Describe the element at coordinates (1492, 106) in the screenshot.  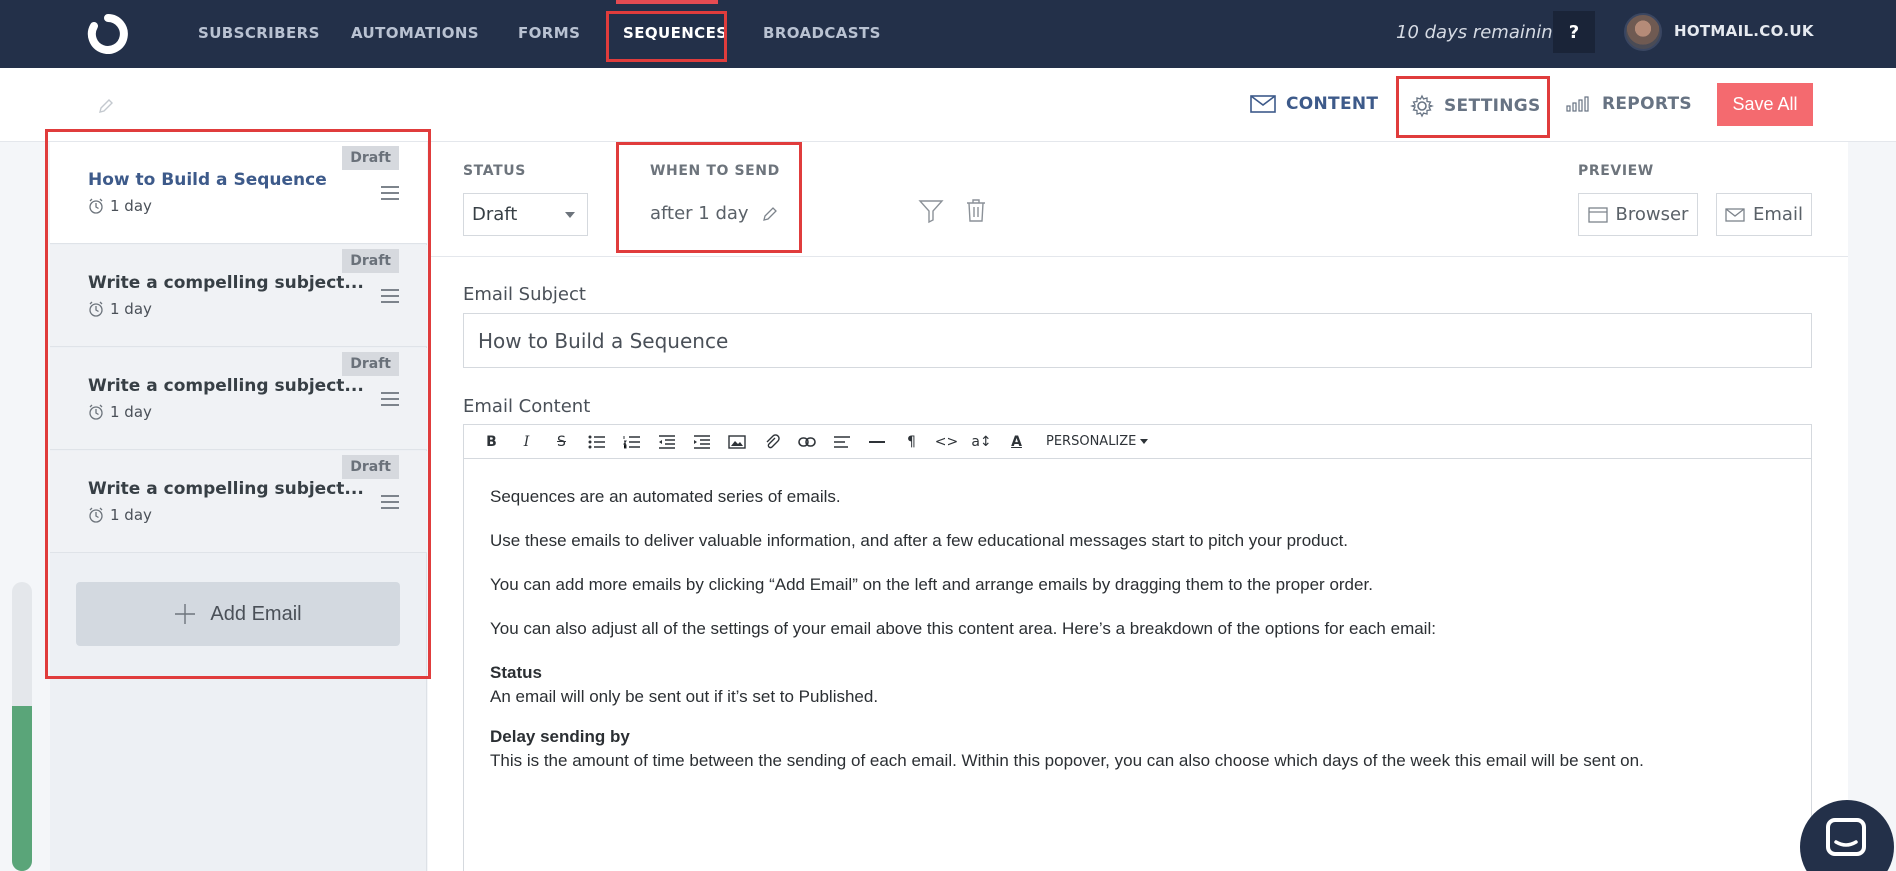
I see `tab-settings-label: SETTINGS` at that location.